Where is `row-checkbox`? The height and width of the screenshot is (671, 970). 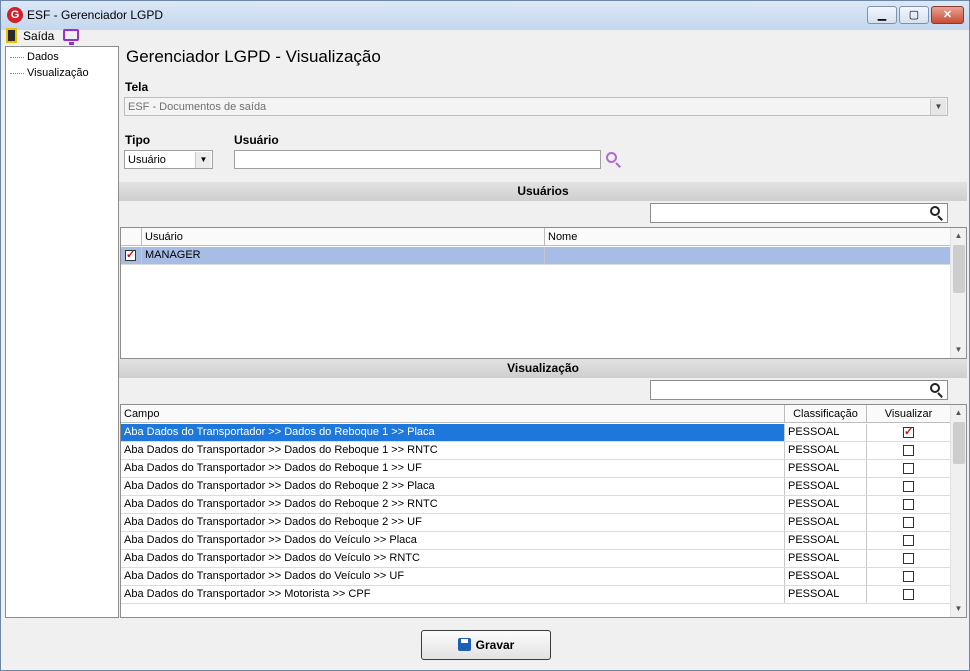
row-checkbox is located at coordinates (131, 255).